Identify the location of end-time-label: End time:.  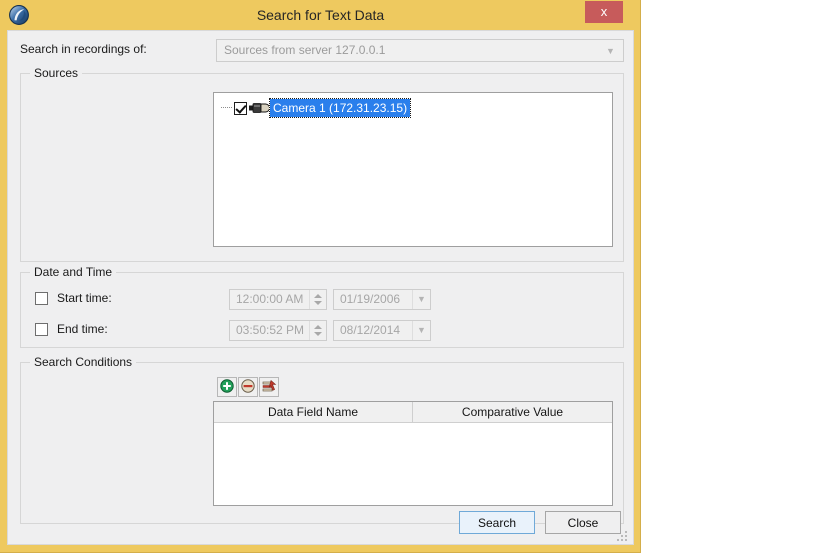
(82, 329).